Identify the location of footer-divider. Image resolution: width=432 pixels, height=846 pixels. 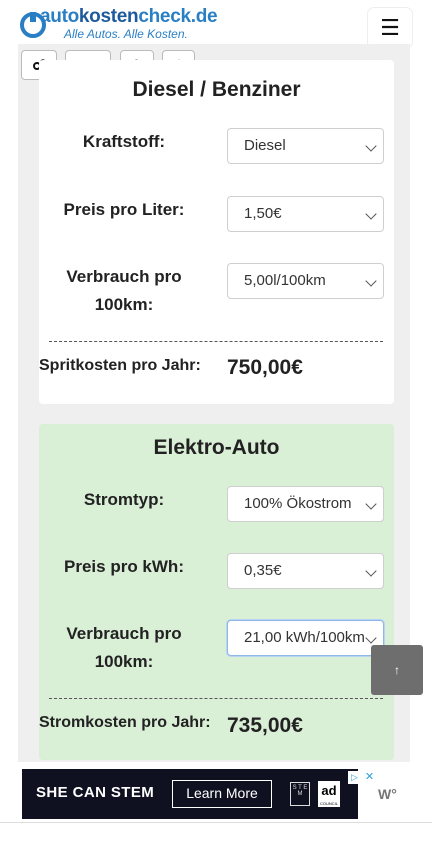
(216, 822).